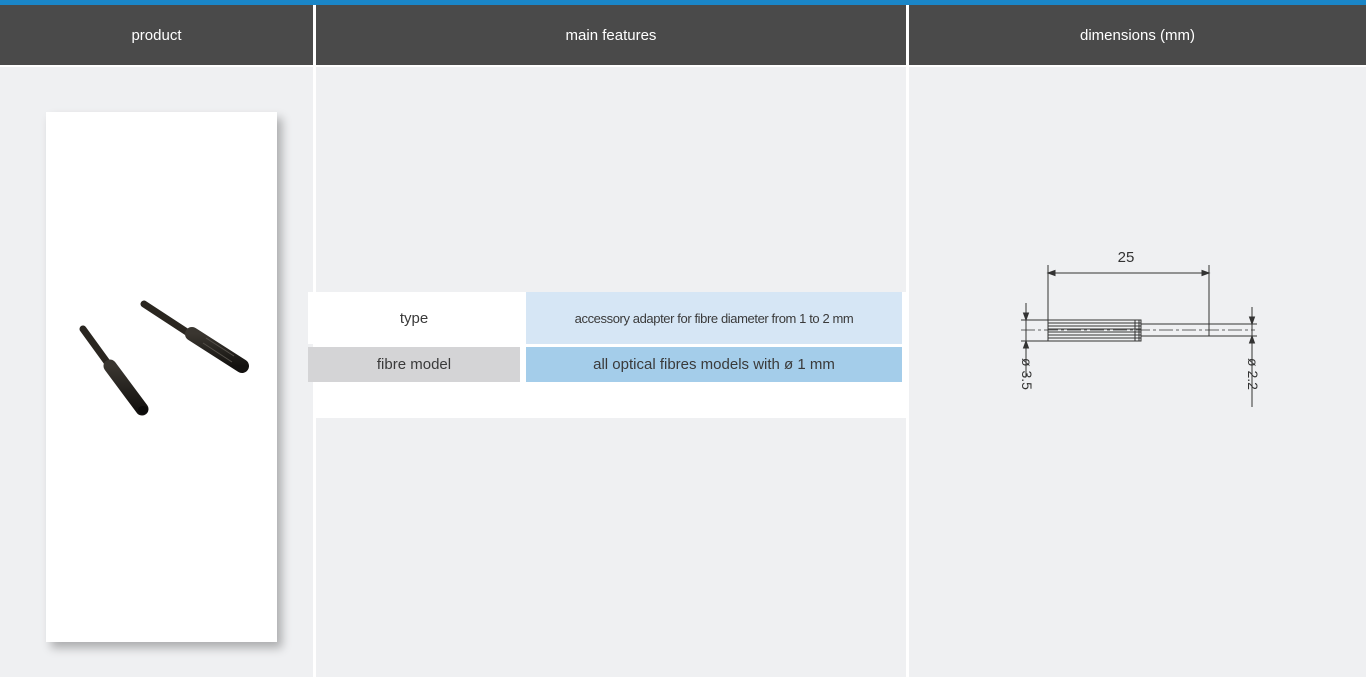 The width and height of the screenshot is (1366, 677). Describe the element at coordinates (114, 370) in the screenshot. I see `adapter-left` at that location.